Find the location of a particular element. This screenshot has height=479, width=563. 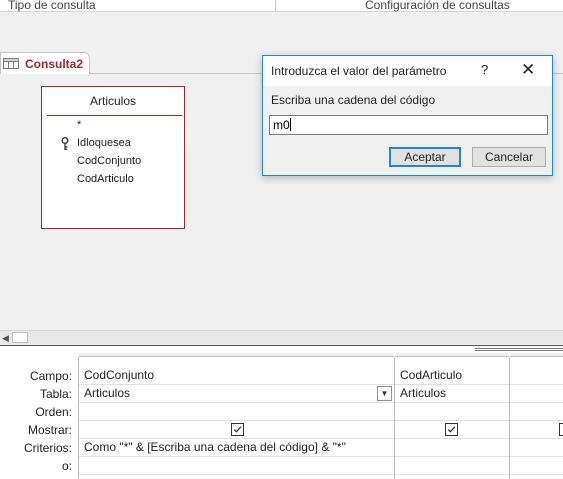

pane-splitter is located at coordinates (281, 349).